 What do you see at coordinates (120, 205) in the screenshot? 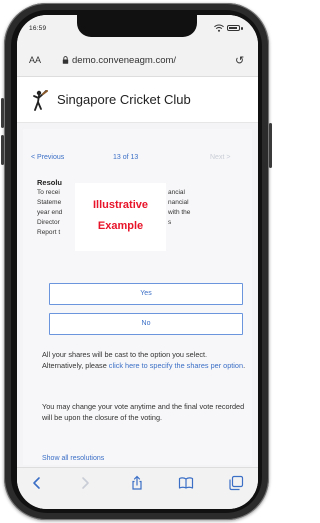
I see `watermark-line: Illustrative` at bounding box center [120, 205].